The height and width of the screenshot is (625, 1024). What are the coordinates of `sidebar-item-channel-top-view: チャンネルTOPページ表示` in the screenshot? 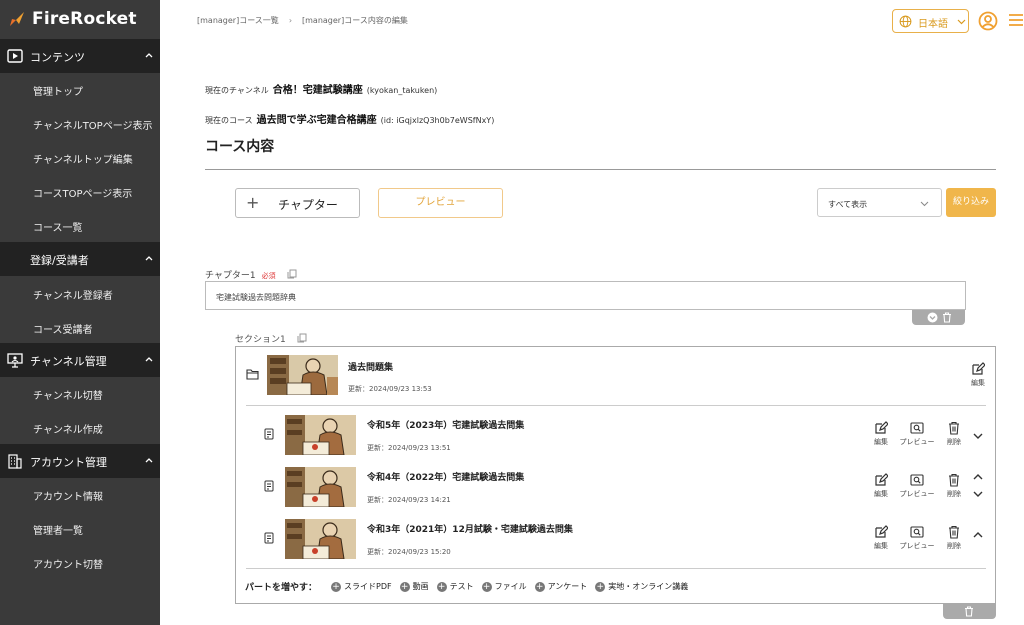 It's located at (80, 123).